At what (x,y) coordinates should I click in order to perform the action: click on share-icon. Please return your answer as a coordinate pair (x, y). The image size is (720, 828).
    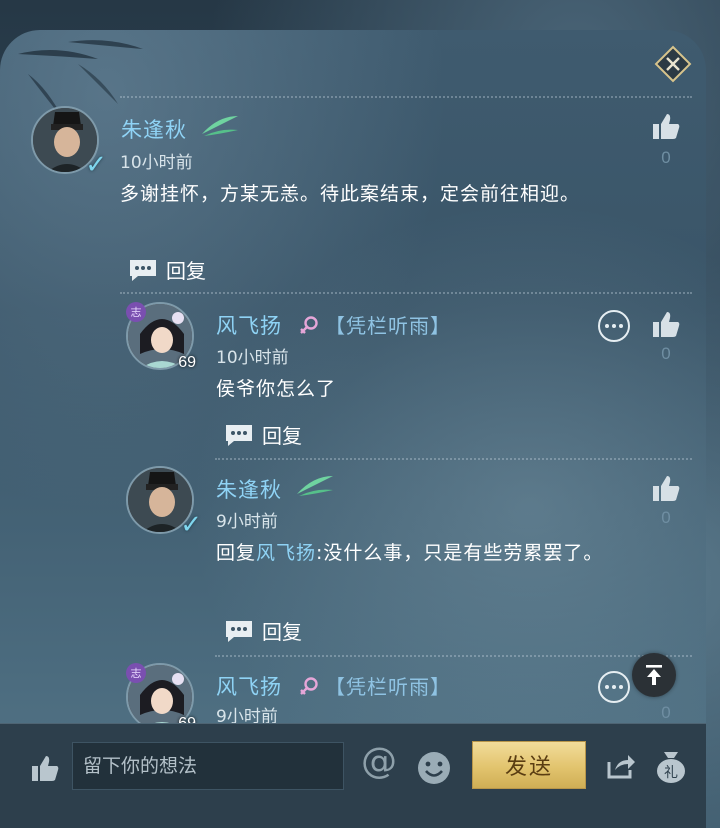
    Looking at the image, I should click on (621, 767).